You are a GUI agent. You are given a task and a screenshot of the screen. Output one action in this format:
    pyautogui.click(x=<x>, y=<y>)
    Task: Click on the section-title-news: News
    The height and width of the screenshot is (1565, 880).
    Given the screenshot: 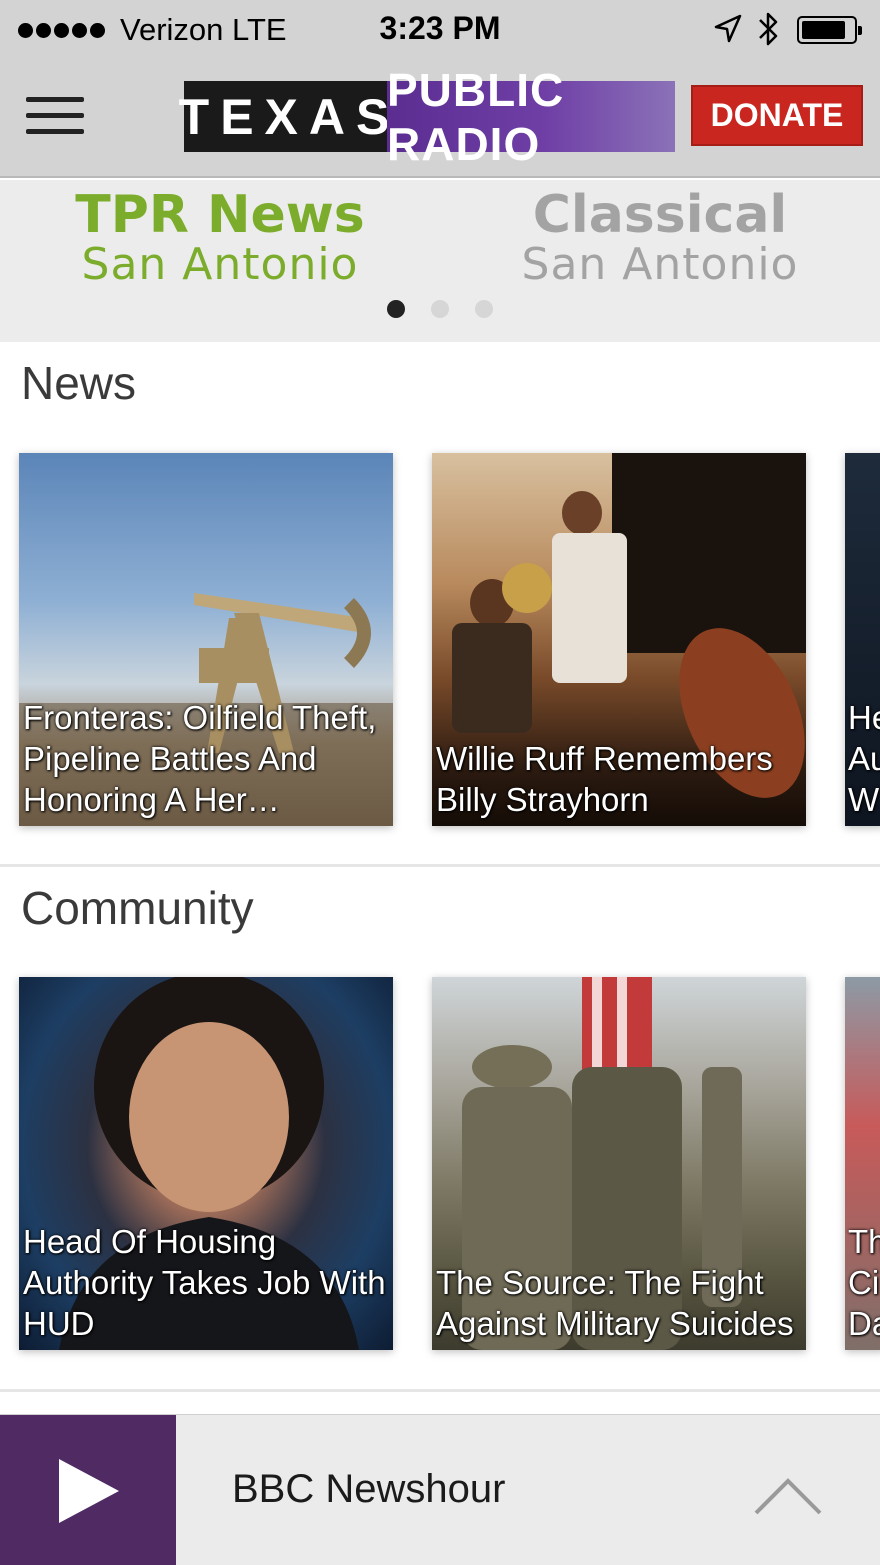 What is the action you would take?
    pyautogui.click(x=79, y=383)
    